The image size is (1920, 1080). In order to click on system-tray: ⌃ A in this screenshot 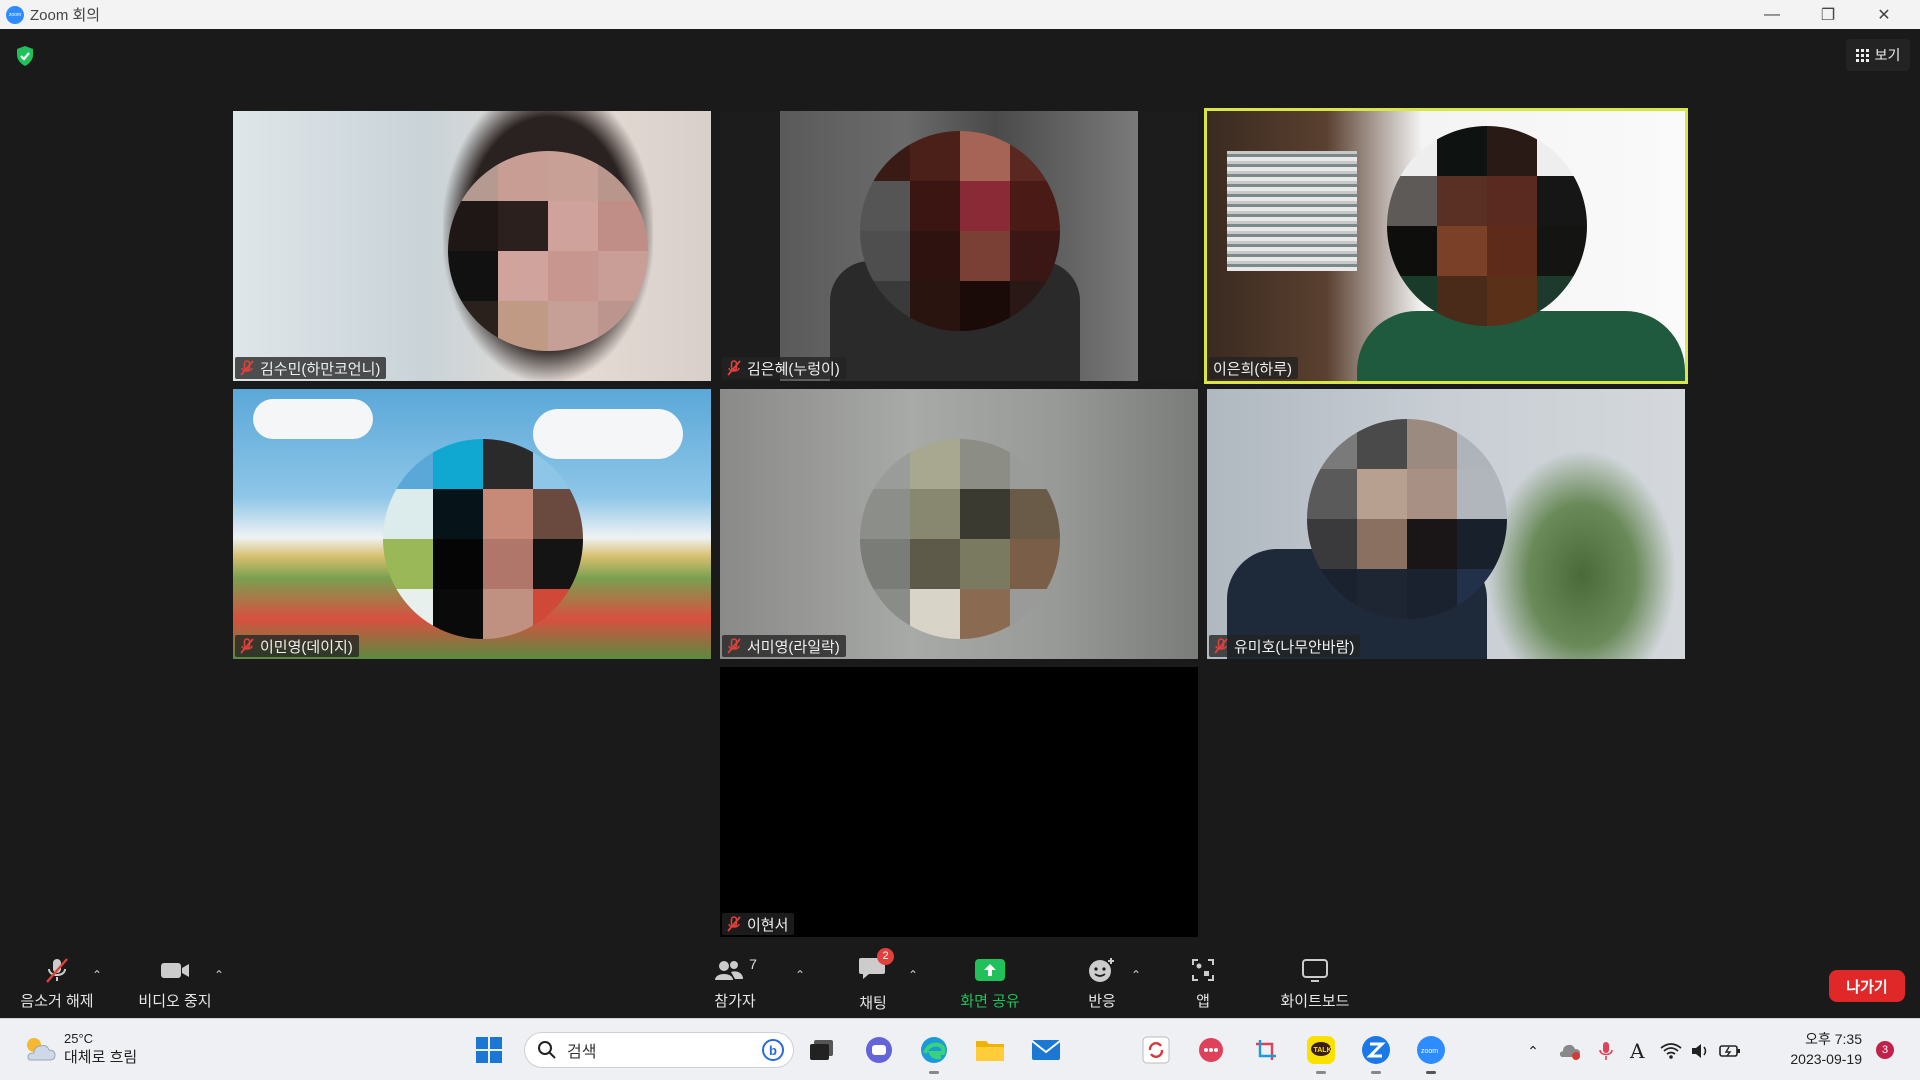, I will do `click(1631, 1051)`.